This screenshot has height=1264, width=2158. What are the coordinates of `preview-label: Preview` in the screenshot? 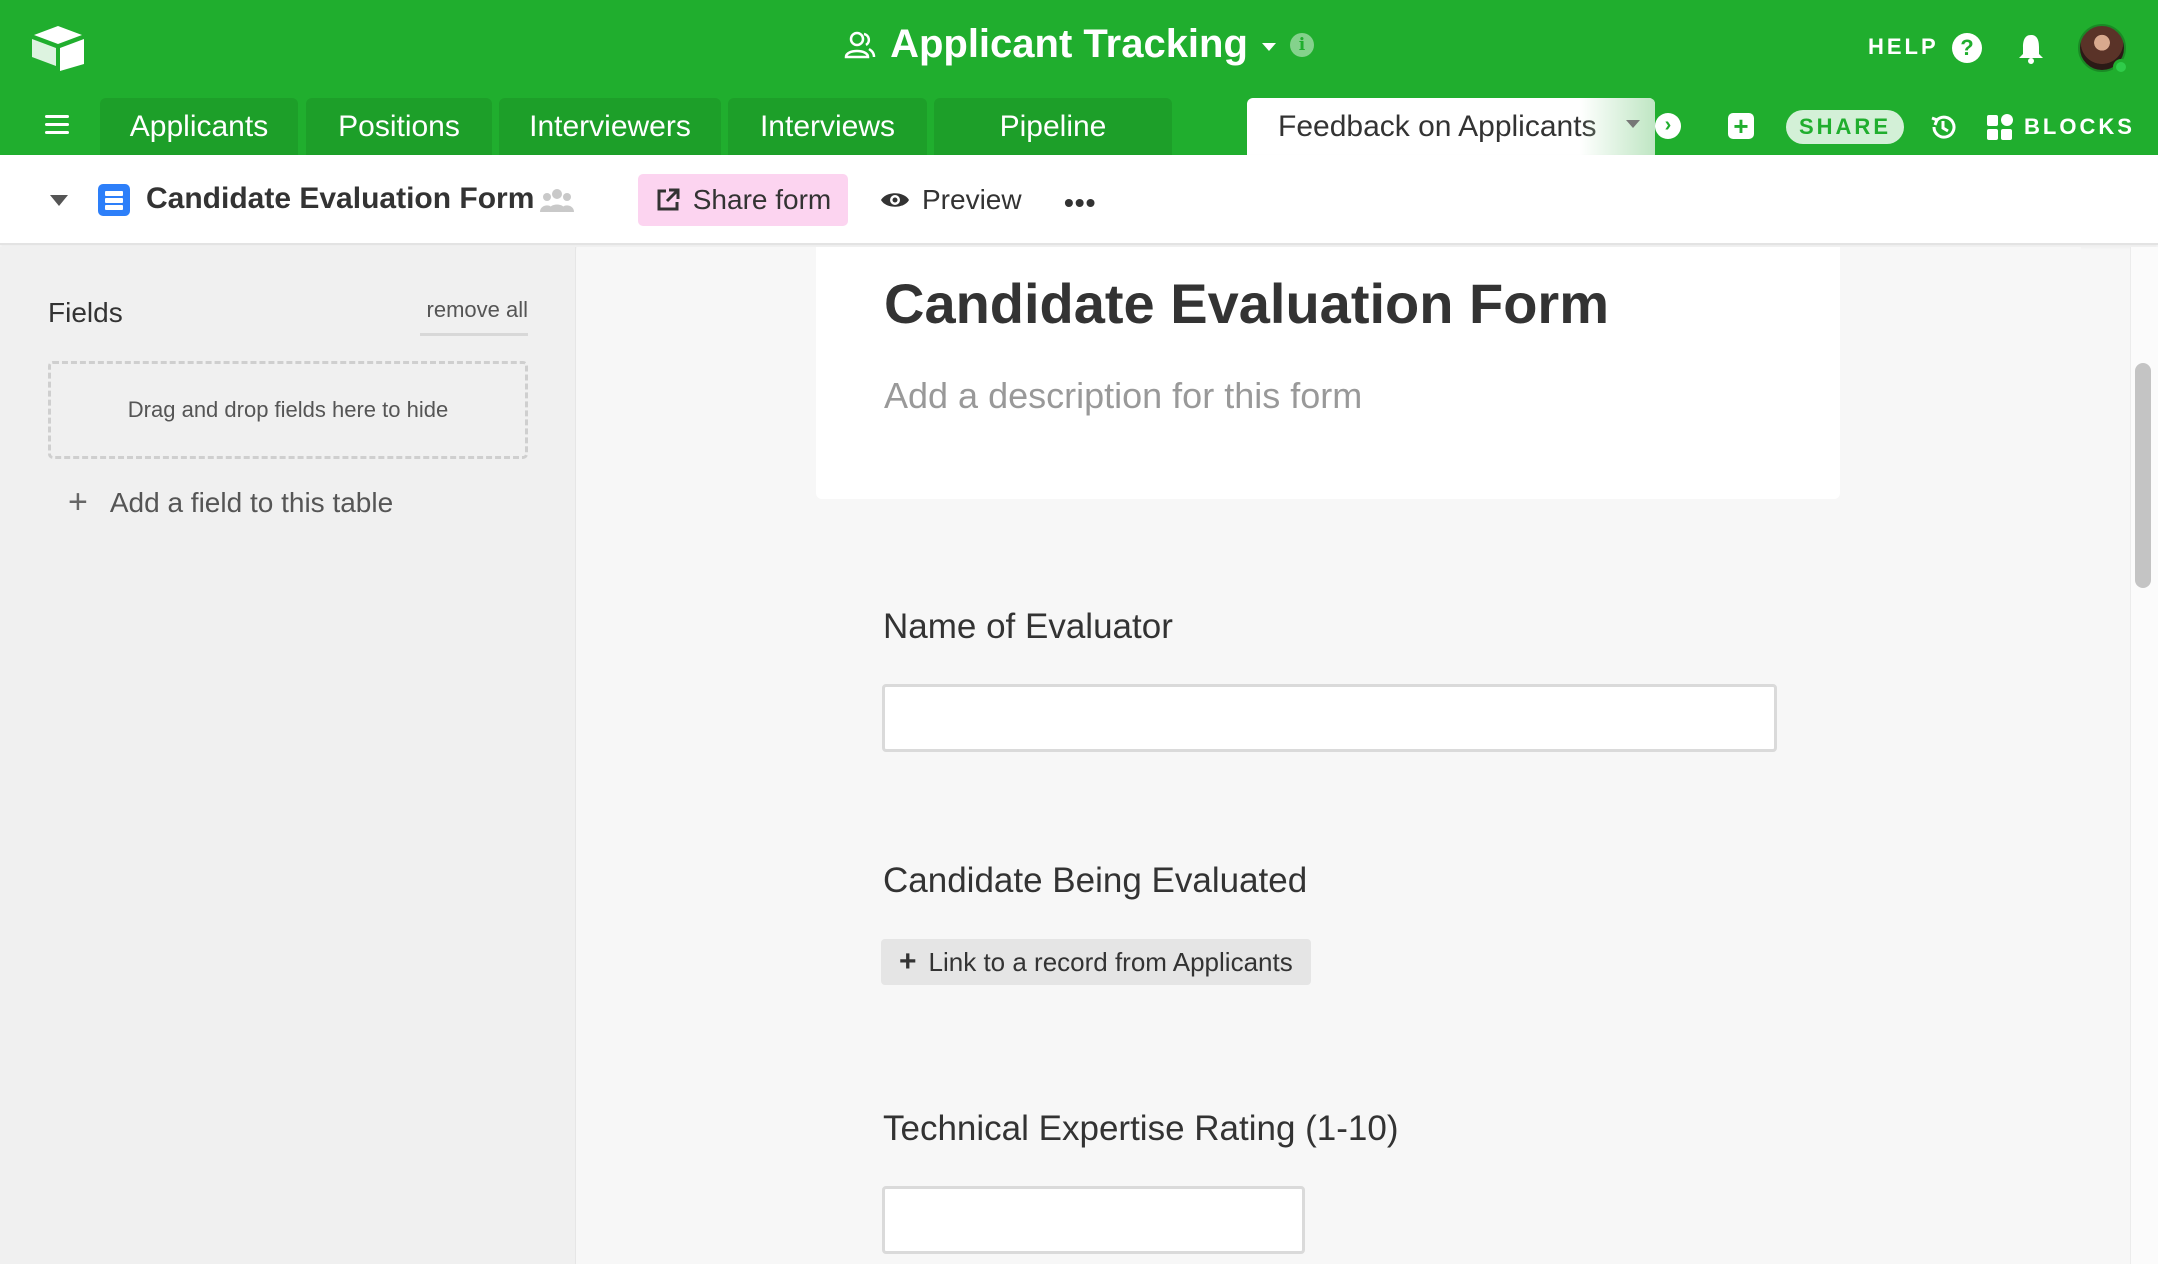 It's located at (972, 199).